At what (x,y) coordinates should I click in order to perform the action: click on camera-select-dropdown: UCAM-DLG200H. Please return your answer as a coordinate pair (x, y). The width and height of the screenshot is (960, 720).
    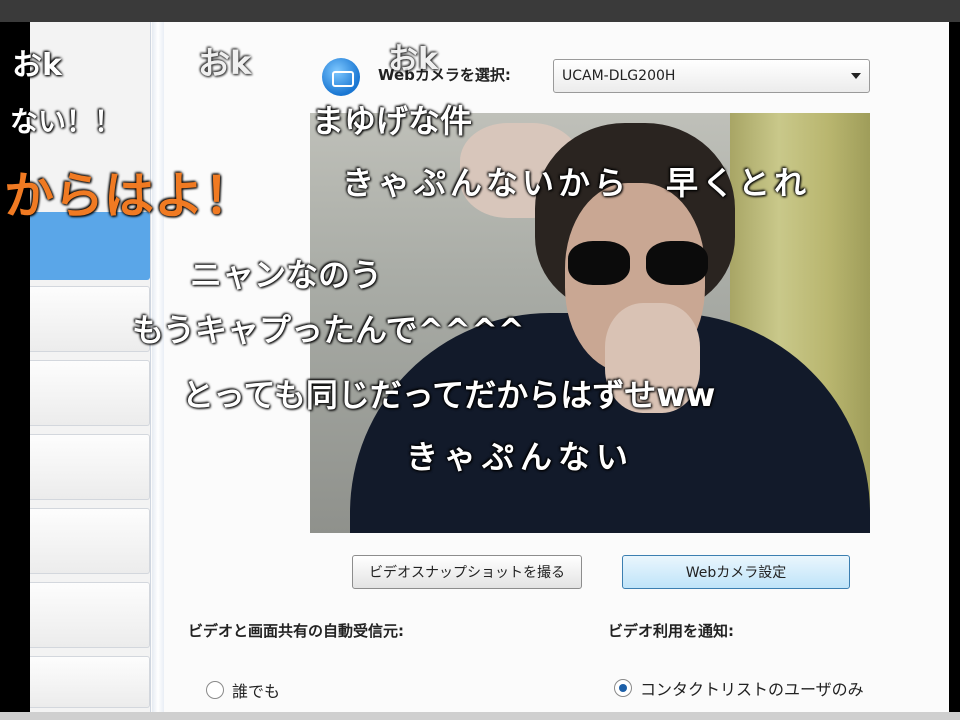
    Looking at the image, I should click on (711, 76).